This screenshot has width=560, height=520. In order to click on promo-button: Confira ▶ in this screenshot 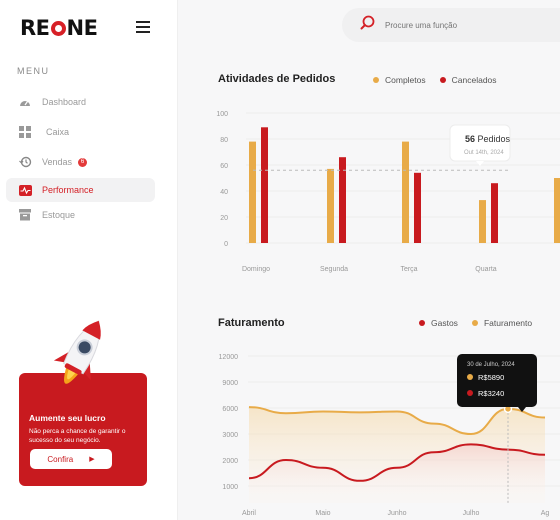, I will do `click(71, 459)`.